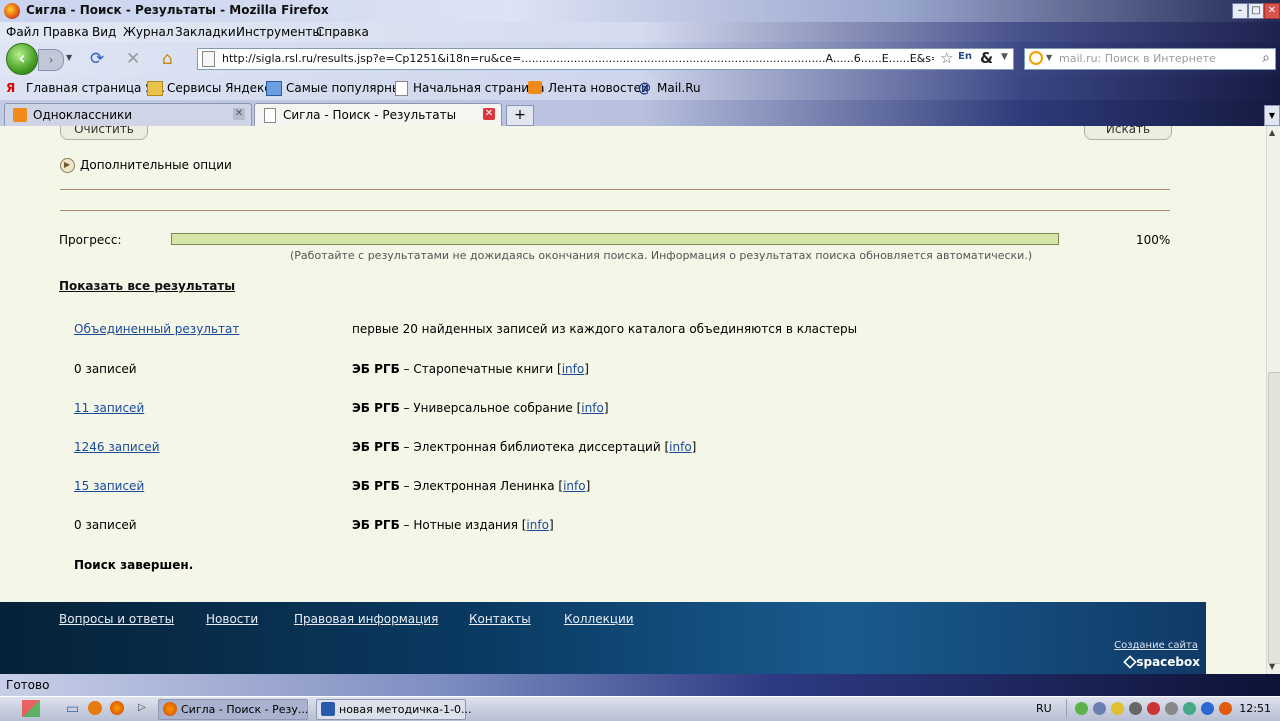  What do you see at coordinates (51, 60) in the screenshot?
I see `forward-button: ›` at bounding box center [51, 60].